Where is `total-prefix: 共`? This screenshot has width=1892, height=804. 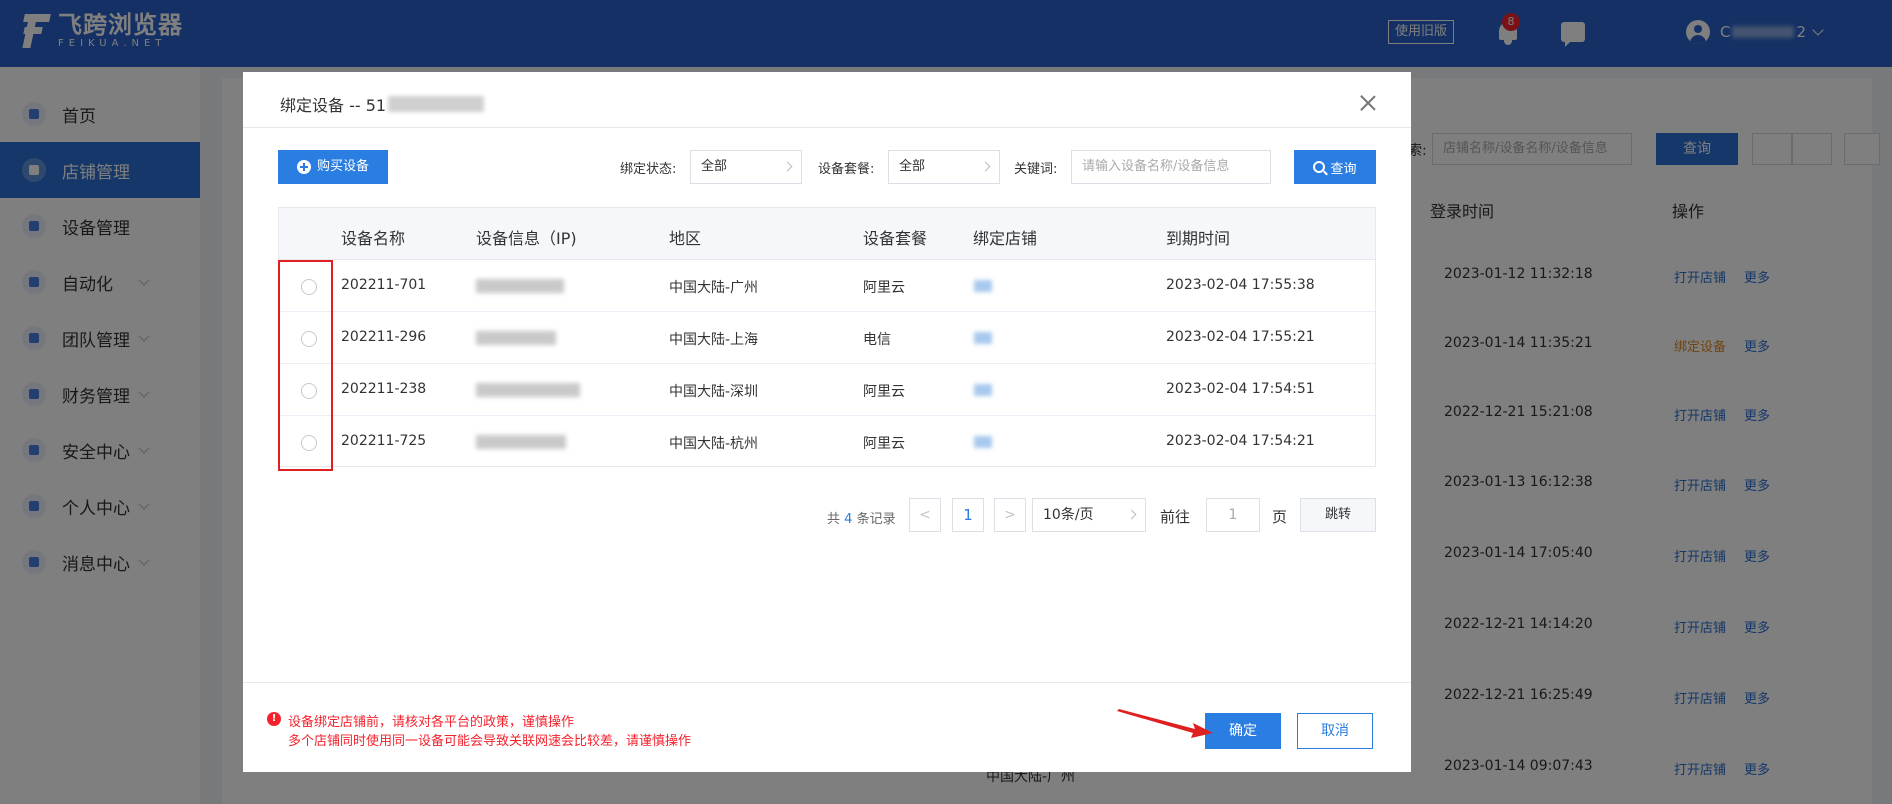 total-prefix: 共 is located at coordinates (834, 519).